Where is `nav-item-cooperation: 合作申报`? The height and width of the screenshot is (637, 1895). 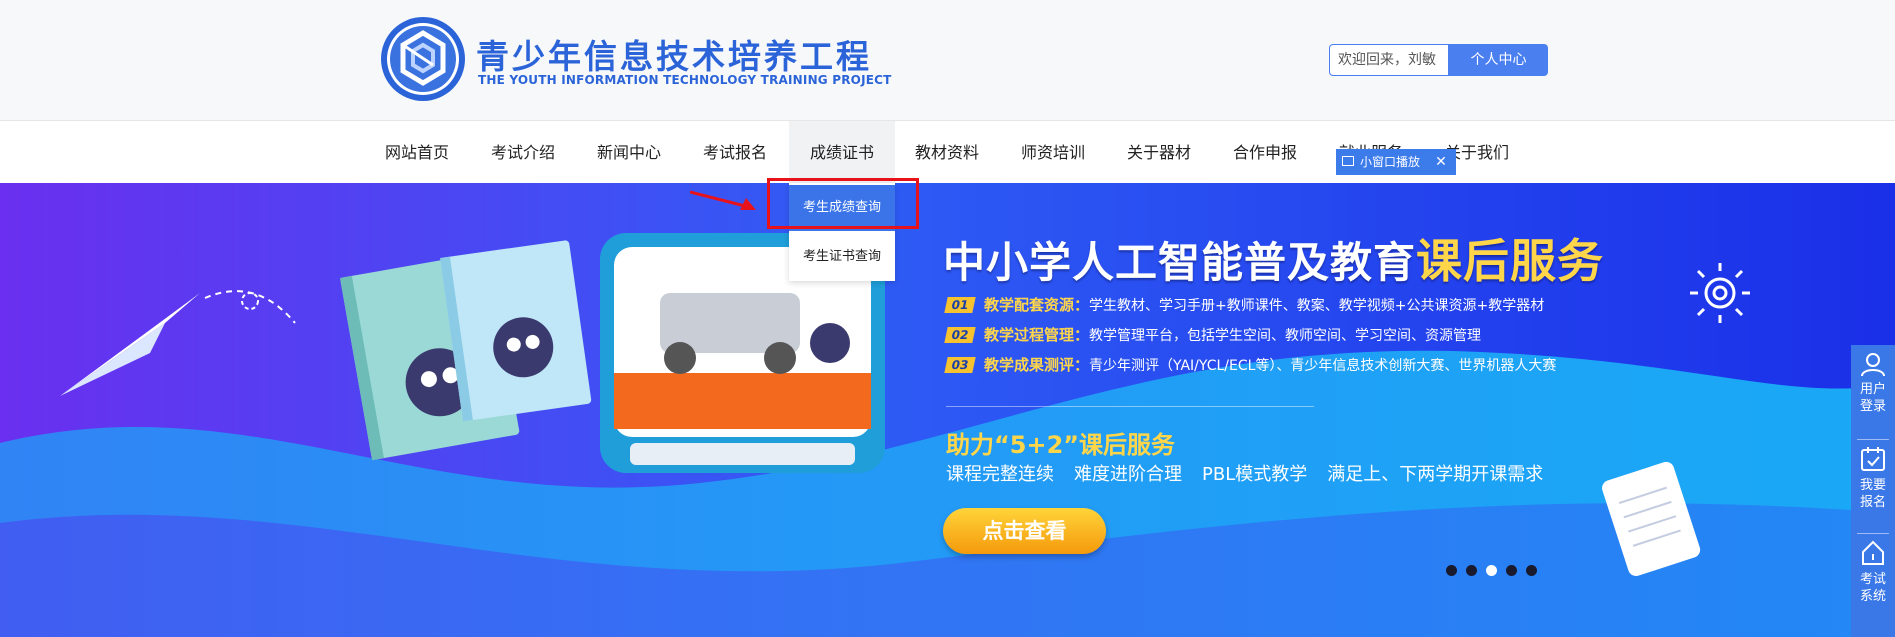
nav-item-cooperation: 合作申报 is located at coordinates (1265, 152).